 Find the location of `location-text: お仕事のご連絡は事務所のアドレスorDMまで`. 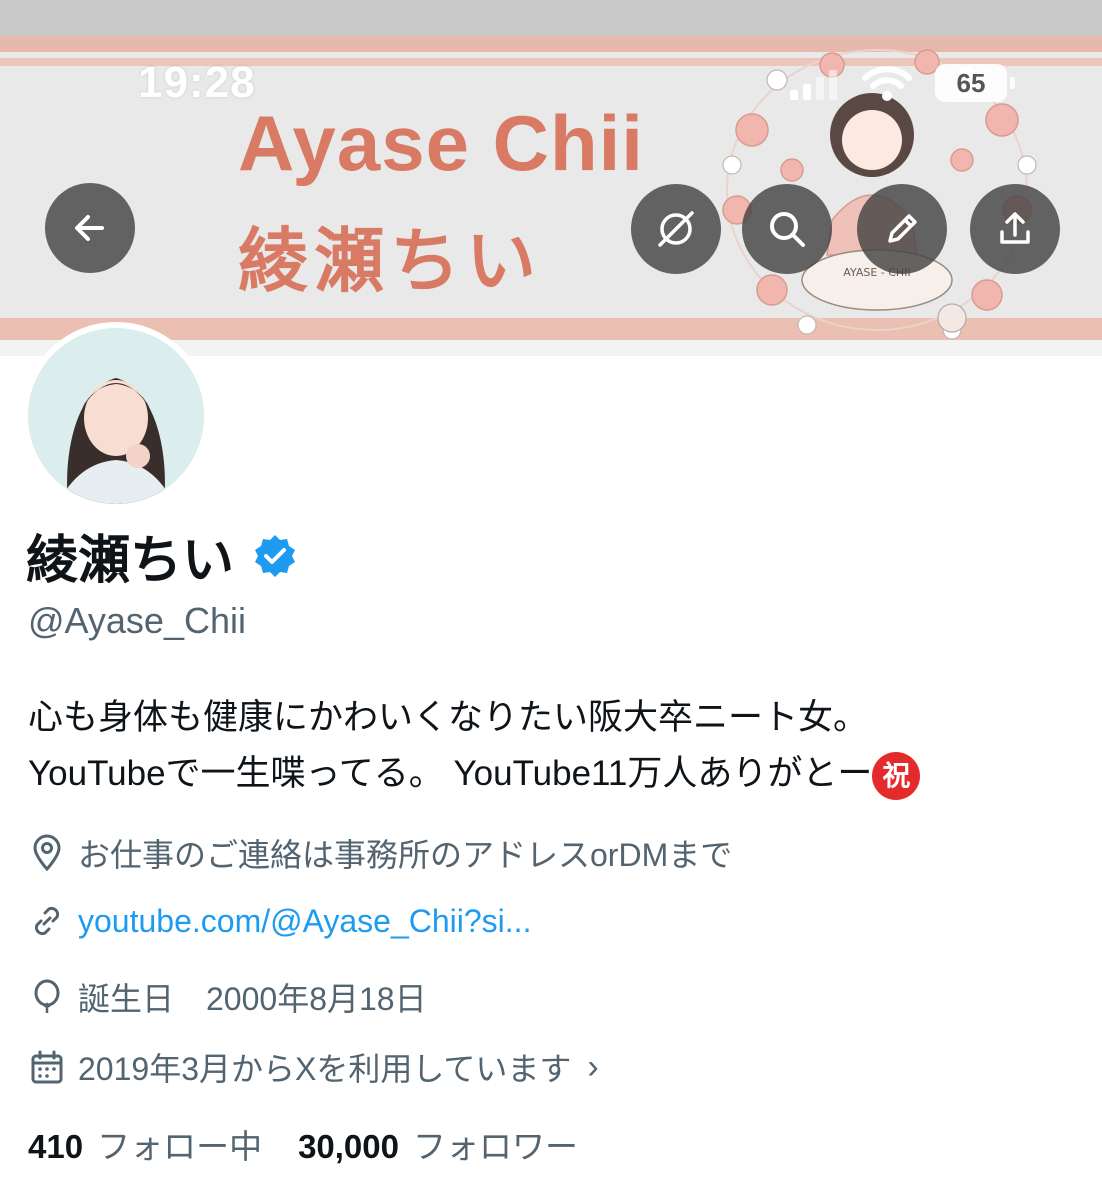

location-text: お仕事のご連絡は事務所のアドレスorDMまで is located at coordinates (405, 855).